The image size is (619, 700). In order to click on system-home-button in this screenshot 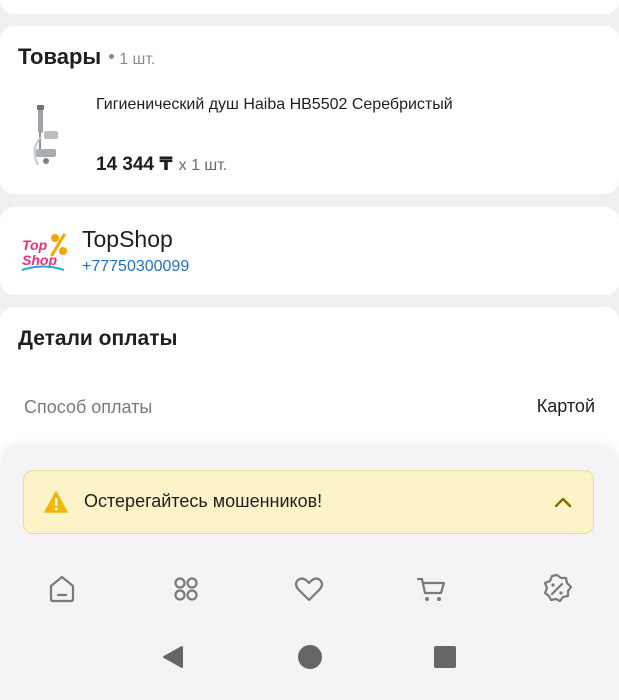, I will do `click(310, 657)`.